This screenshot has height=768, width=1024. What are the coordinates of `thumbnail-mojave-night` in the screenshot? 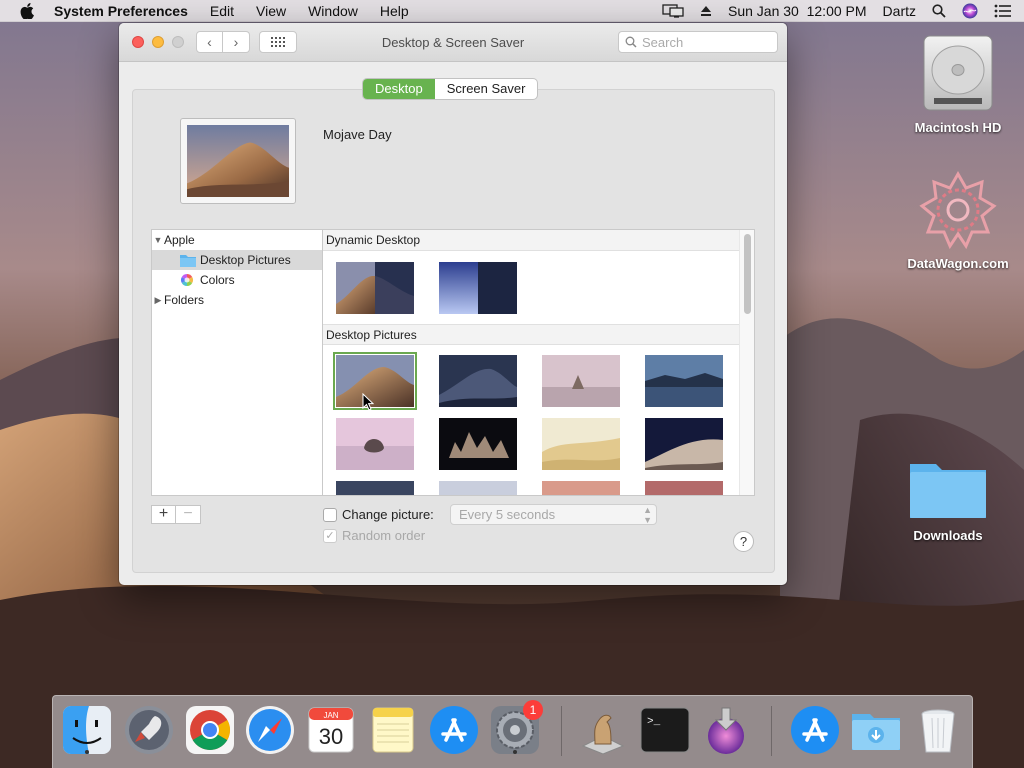 It's located at (478, 381).